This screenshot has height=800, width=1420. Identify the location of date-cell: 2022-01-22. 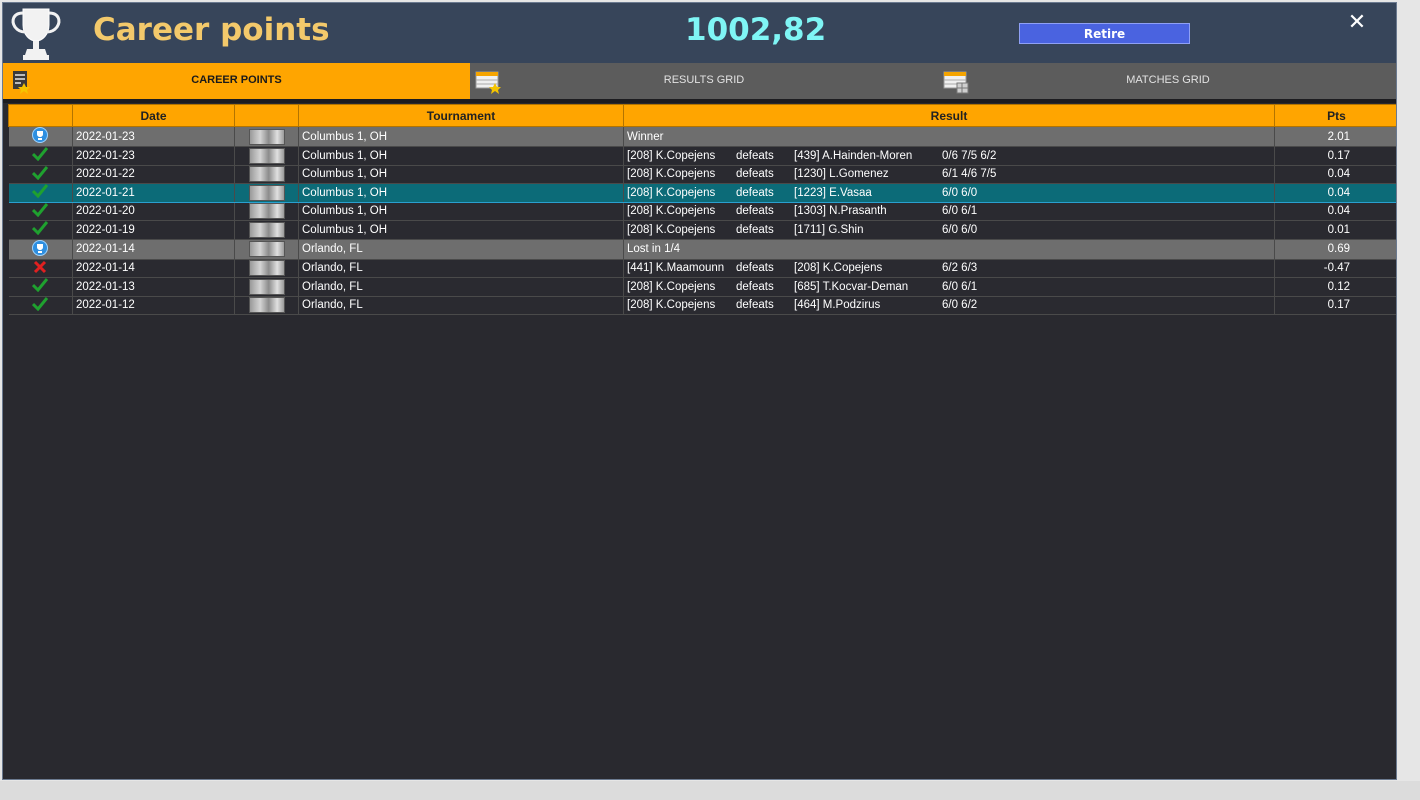
(153, 174).